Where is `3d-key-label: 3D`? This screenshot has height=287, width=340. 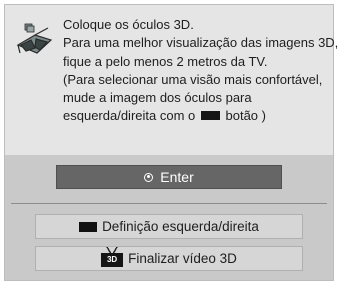 3d-key-label: 3D is located at coordinates (112, 259).